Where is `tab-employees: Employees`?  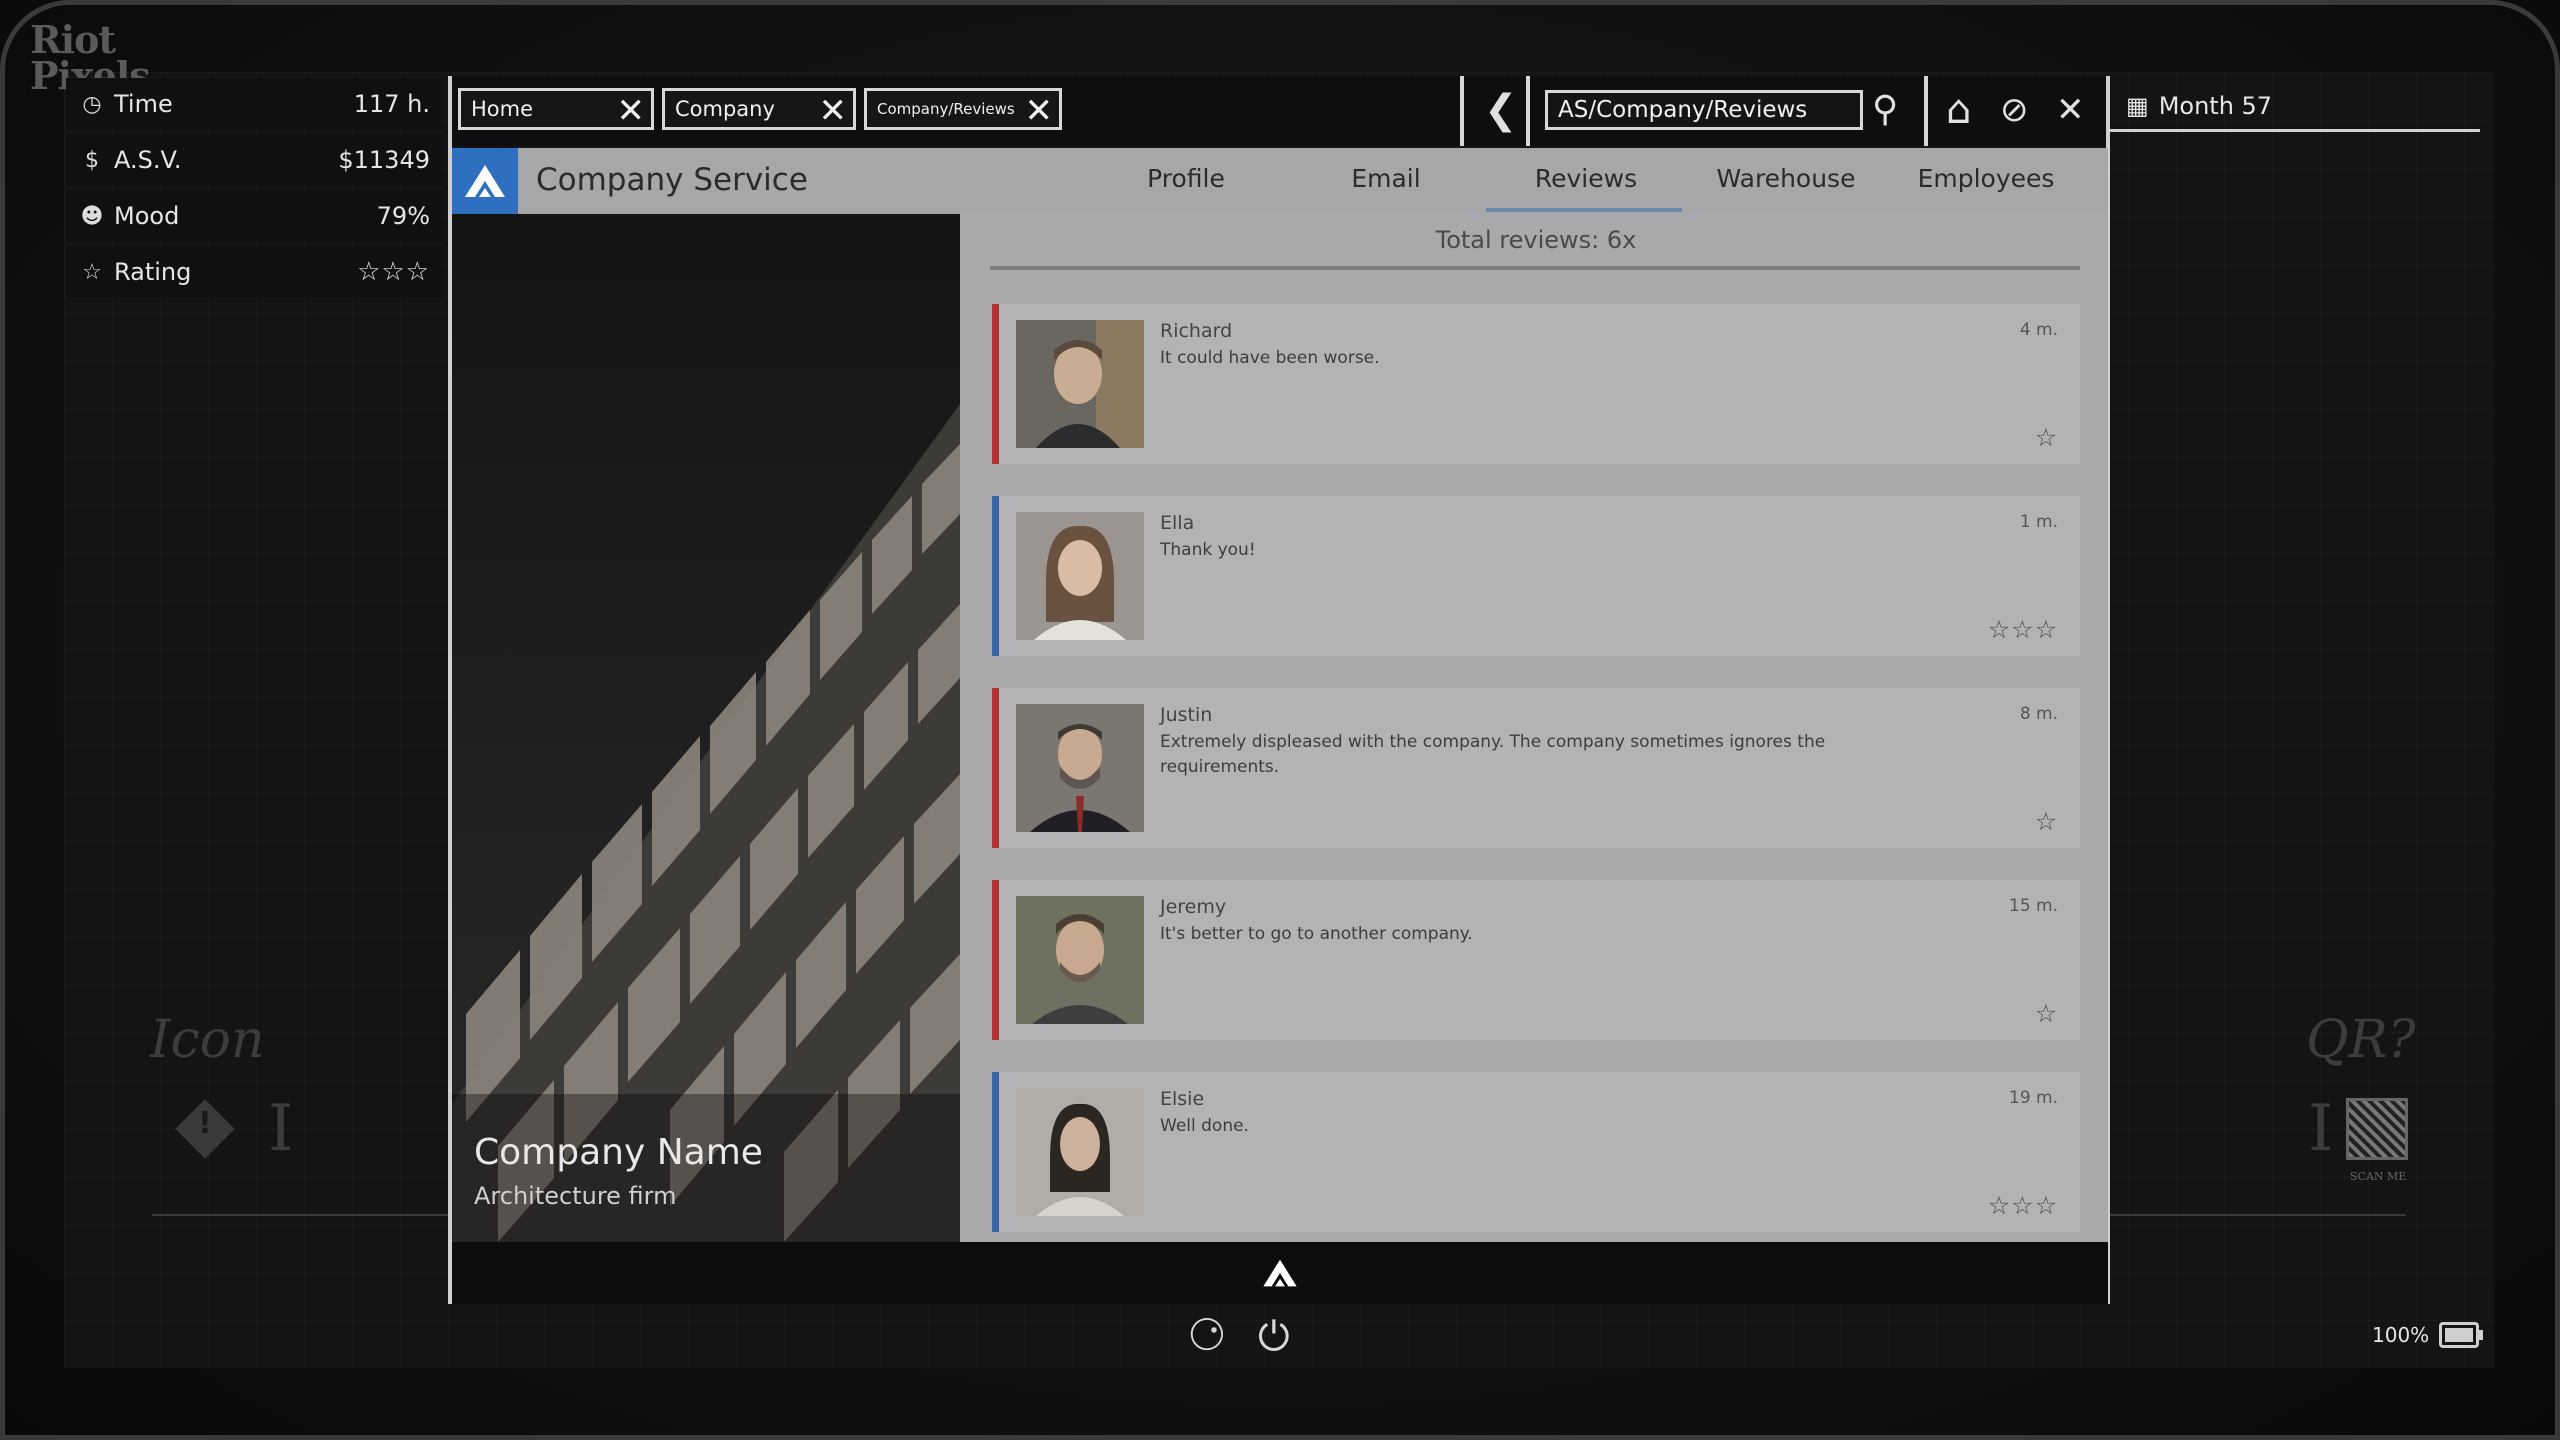 tab-employees: Employees is located at coordinates (1986, 178).